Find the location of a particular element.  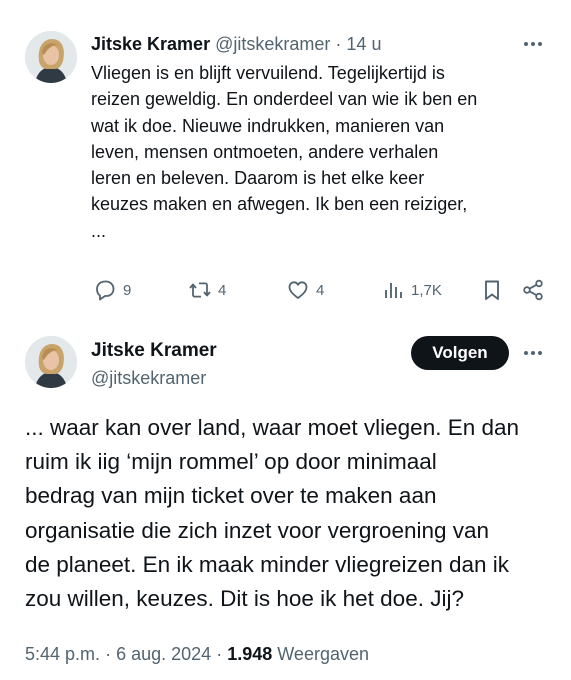

like-count: 4 is located at coordinates (320, 290).